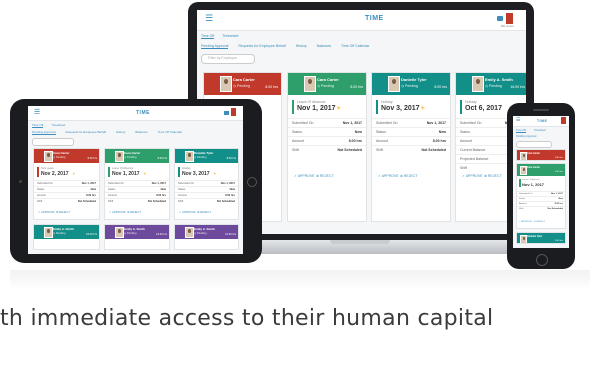 The image size is (592, 392). What do you see at coordinates (225, 201) in the screenshot?
I see `row-value: Not Scheduled` at bounding box center [225, 201].